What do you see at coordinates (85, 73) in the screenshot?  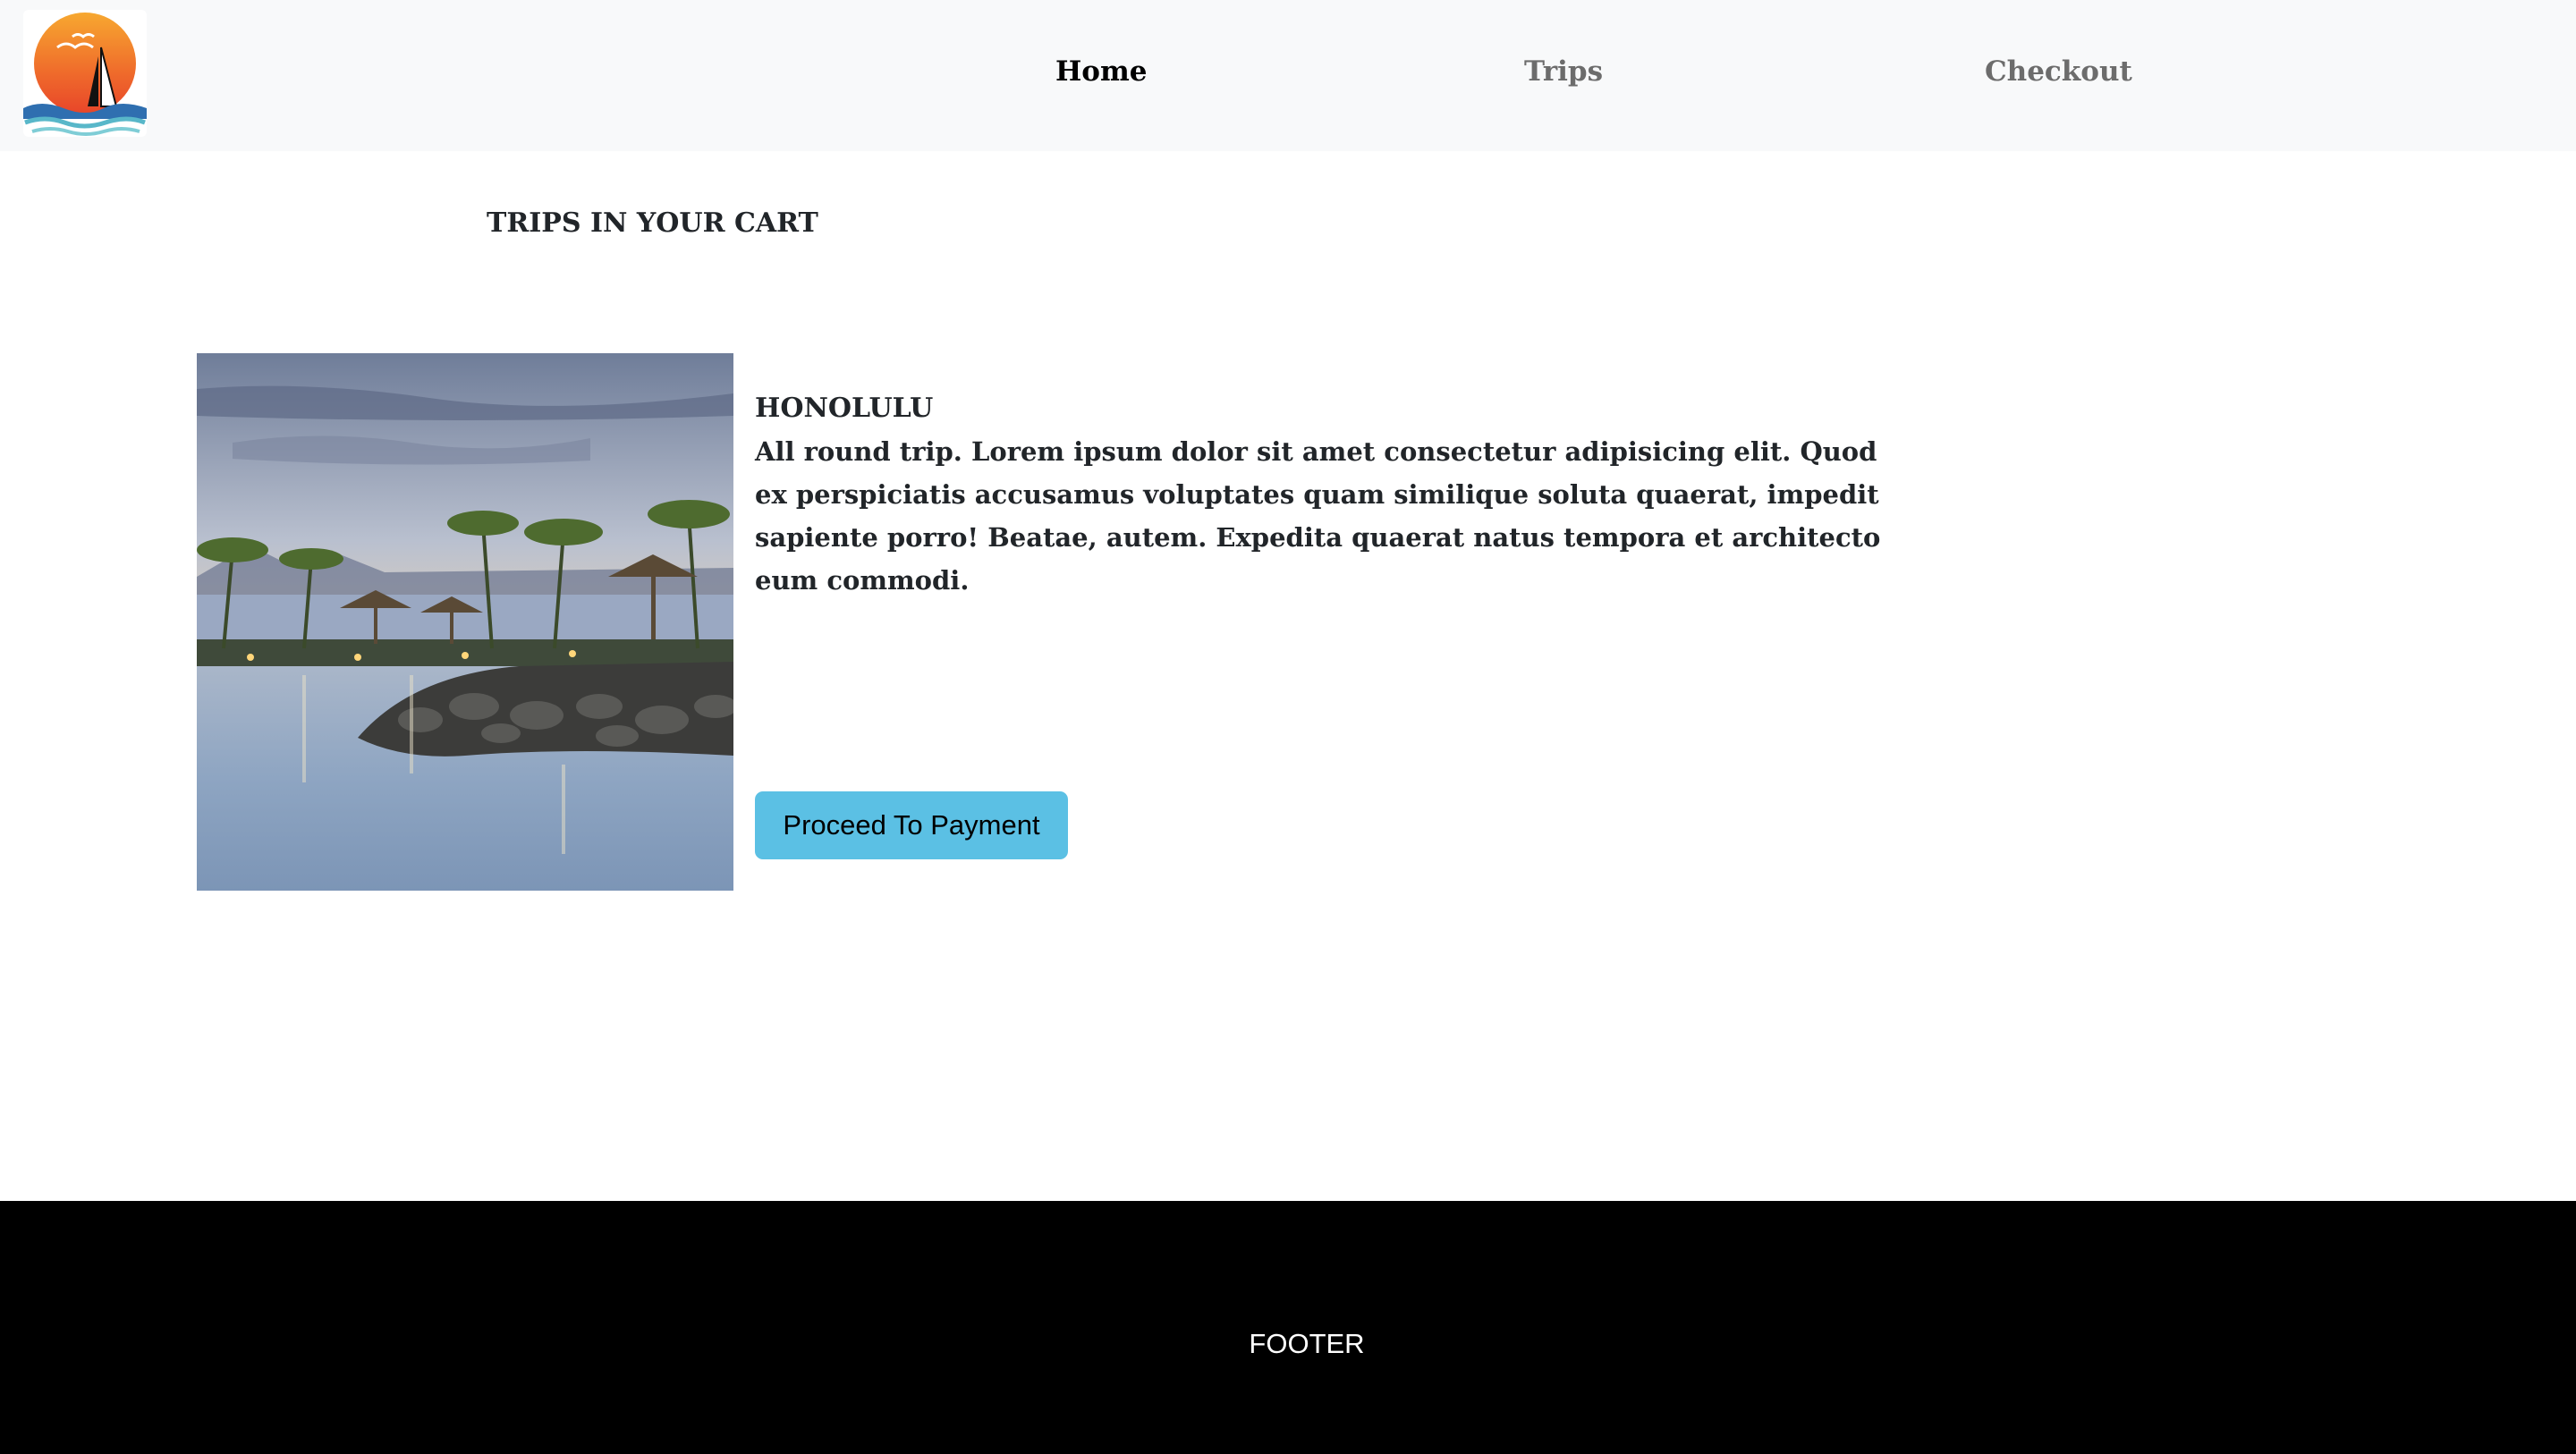 I see `sunset-sailboat-logo-icon` at bounding box center [85, 73].